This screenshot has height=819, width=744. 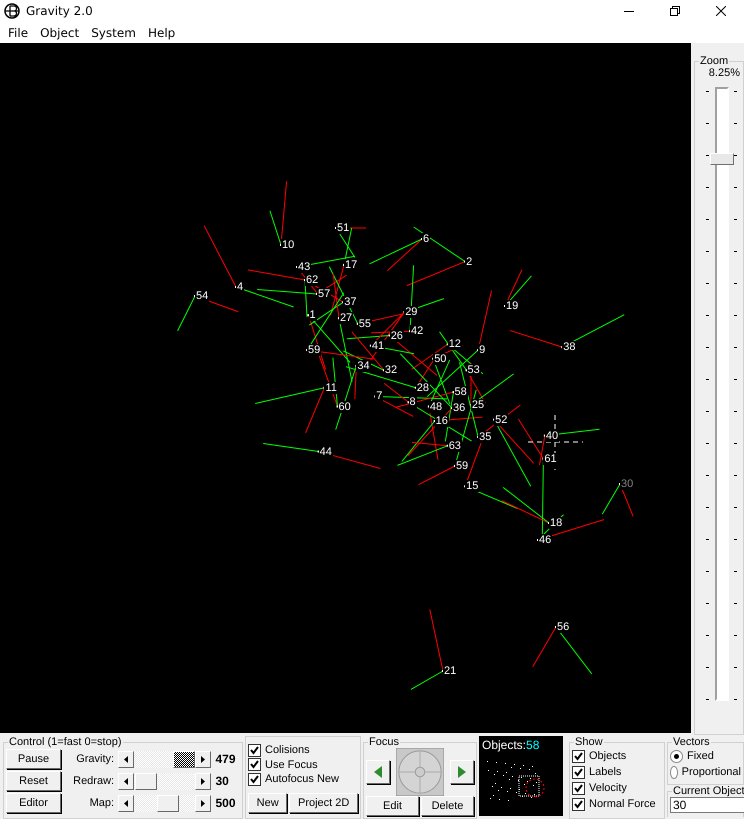 What do you see at coordinates (485, 437) in the screenshot?
I see `object-label: 35` at bounding box center [485, 437].